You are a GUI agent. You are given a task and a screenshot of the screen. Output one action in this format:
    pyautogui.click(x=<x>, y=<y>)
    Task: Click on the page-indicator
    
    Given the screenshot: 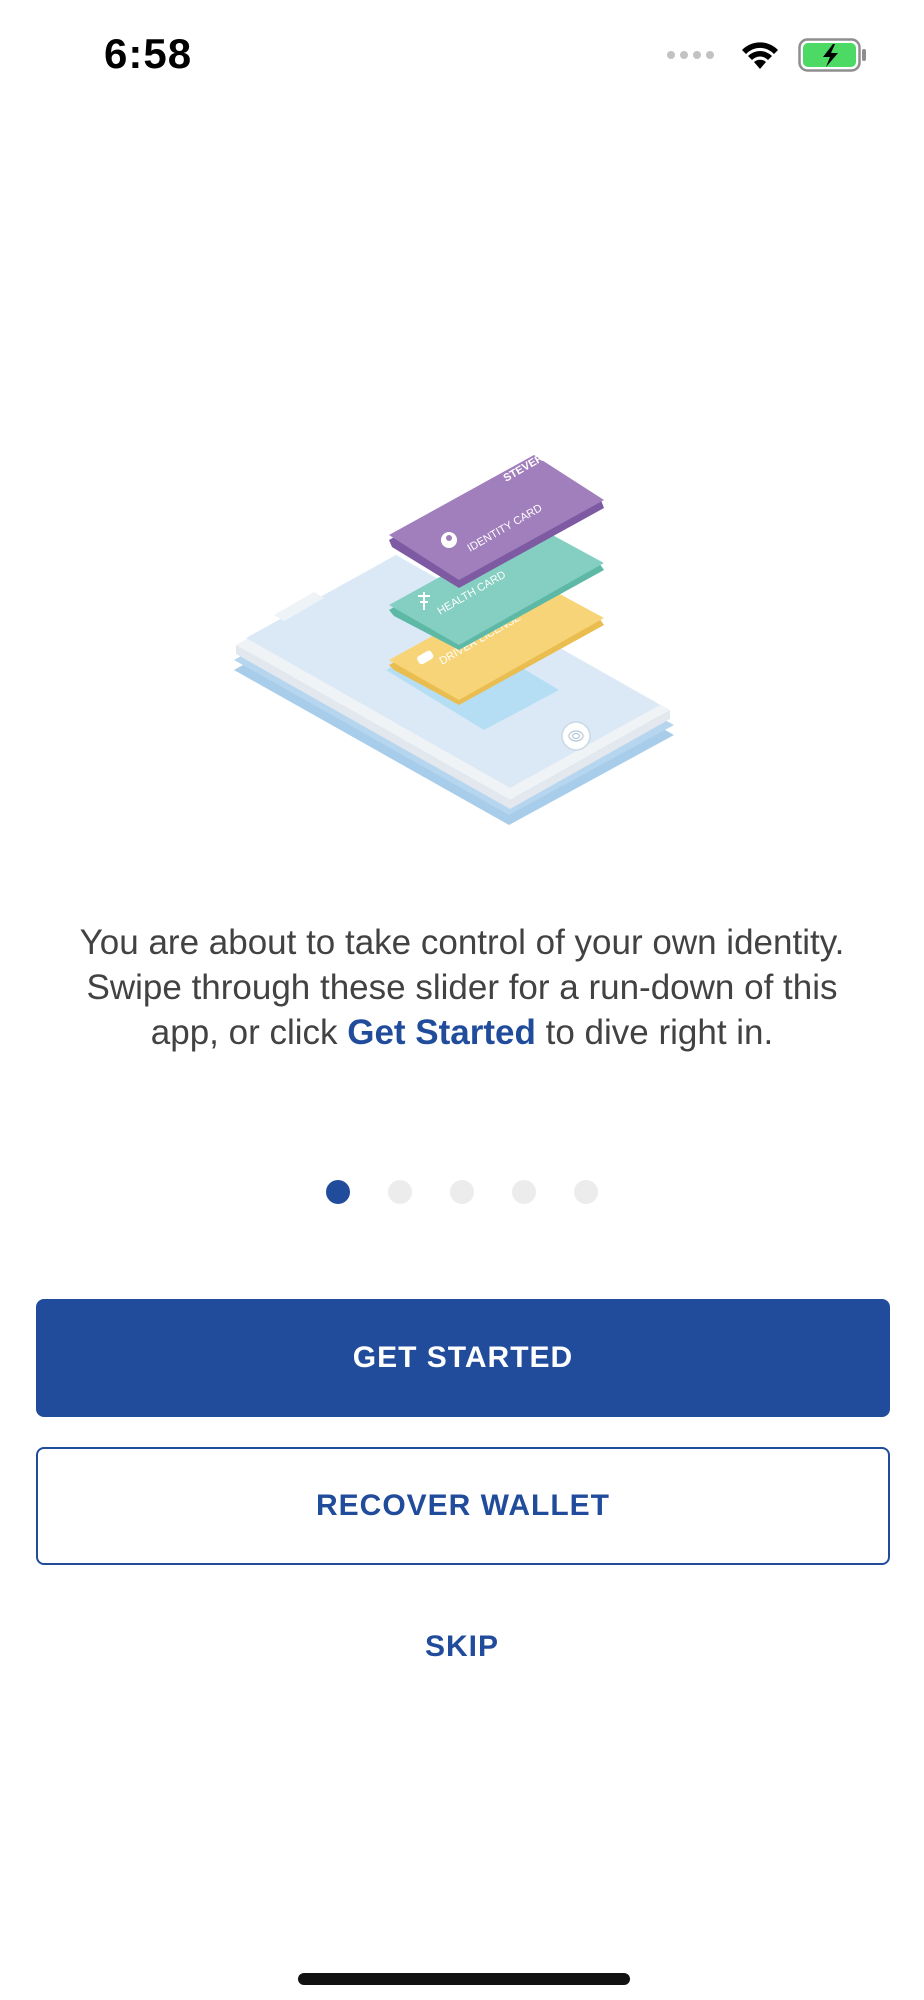 What is the action you would take?
    pyautogui.click(x=462, y=1192)
    